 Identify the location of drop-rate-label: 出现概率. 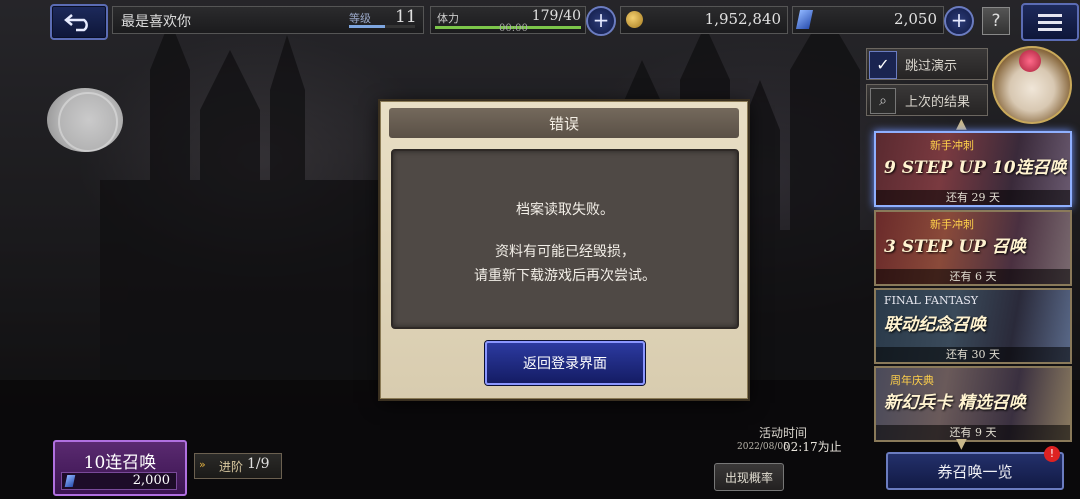
(748, 478).